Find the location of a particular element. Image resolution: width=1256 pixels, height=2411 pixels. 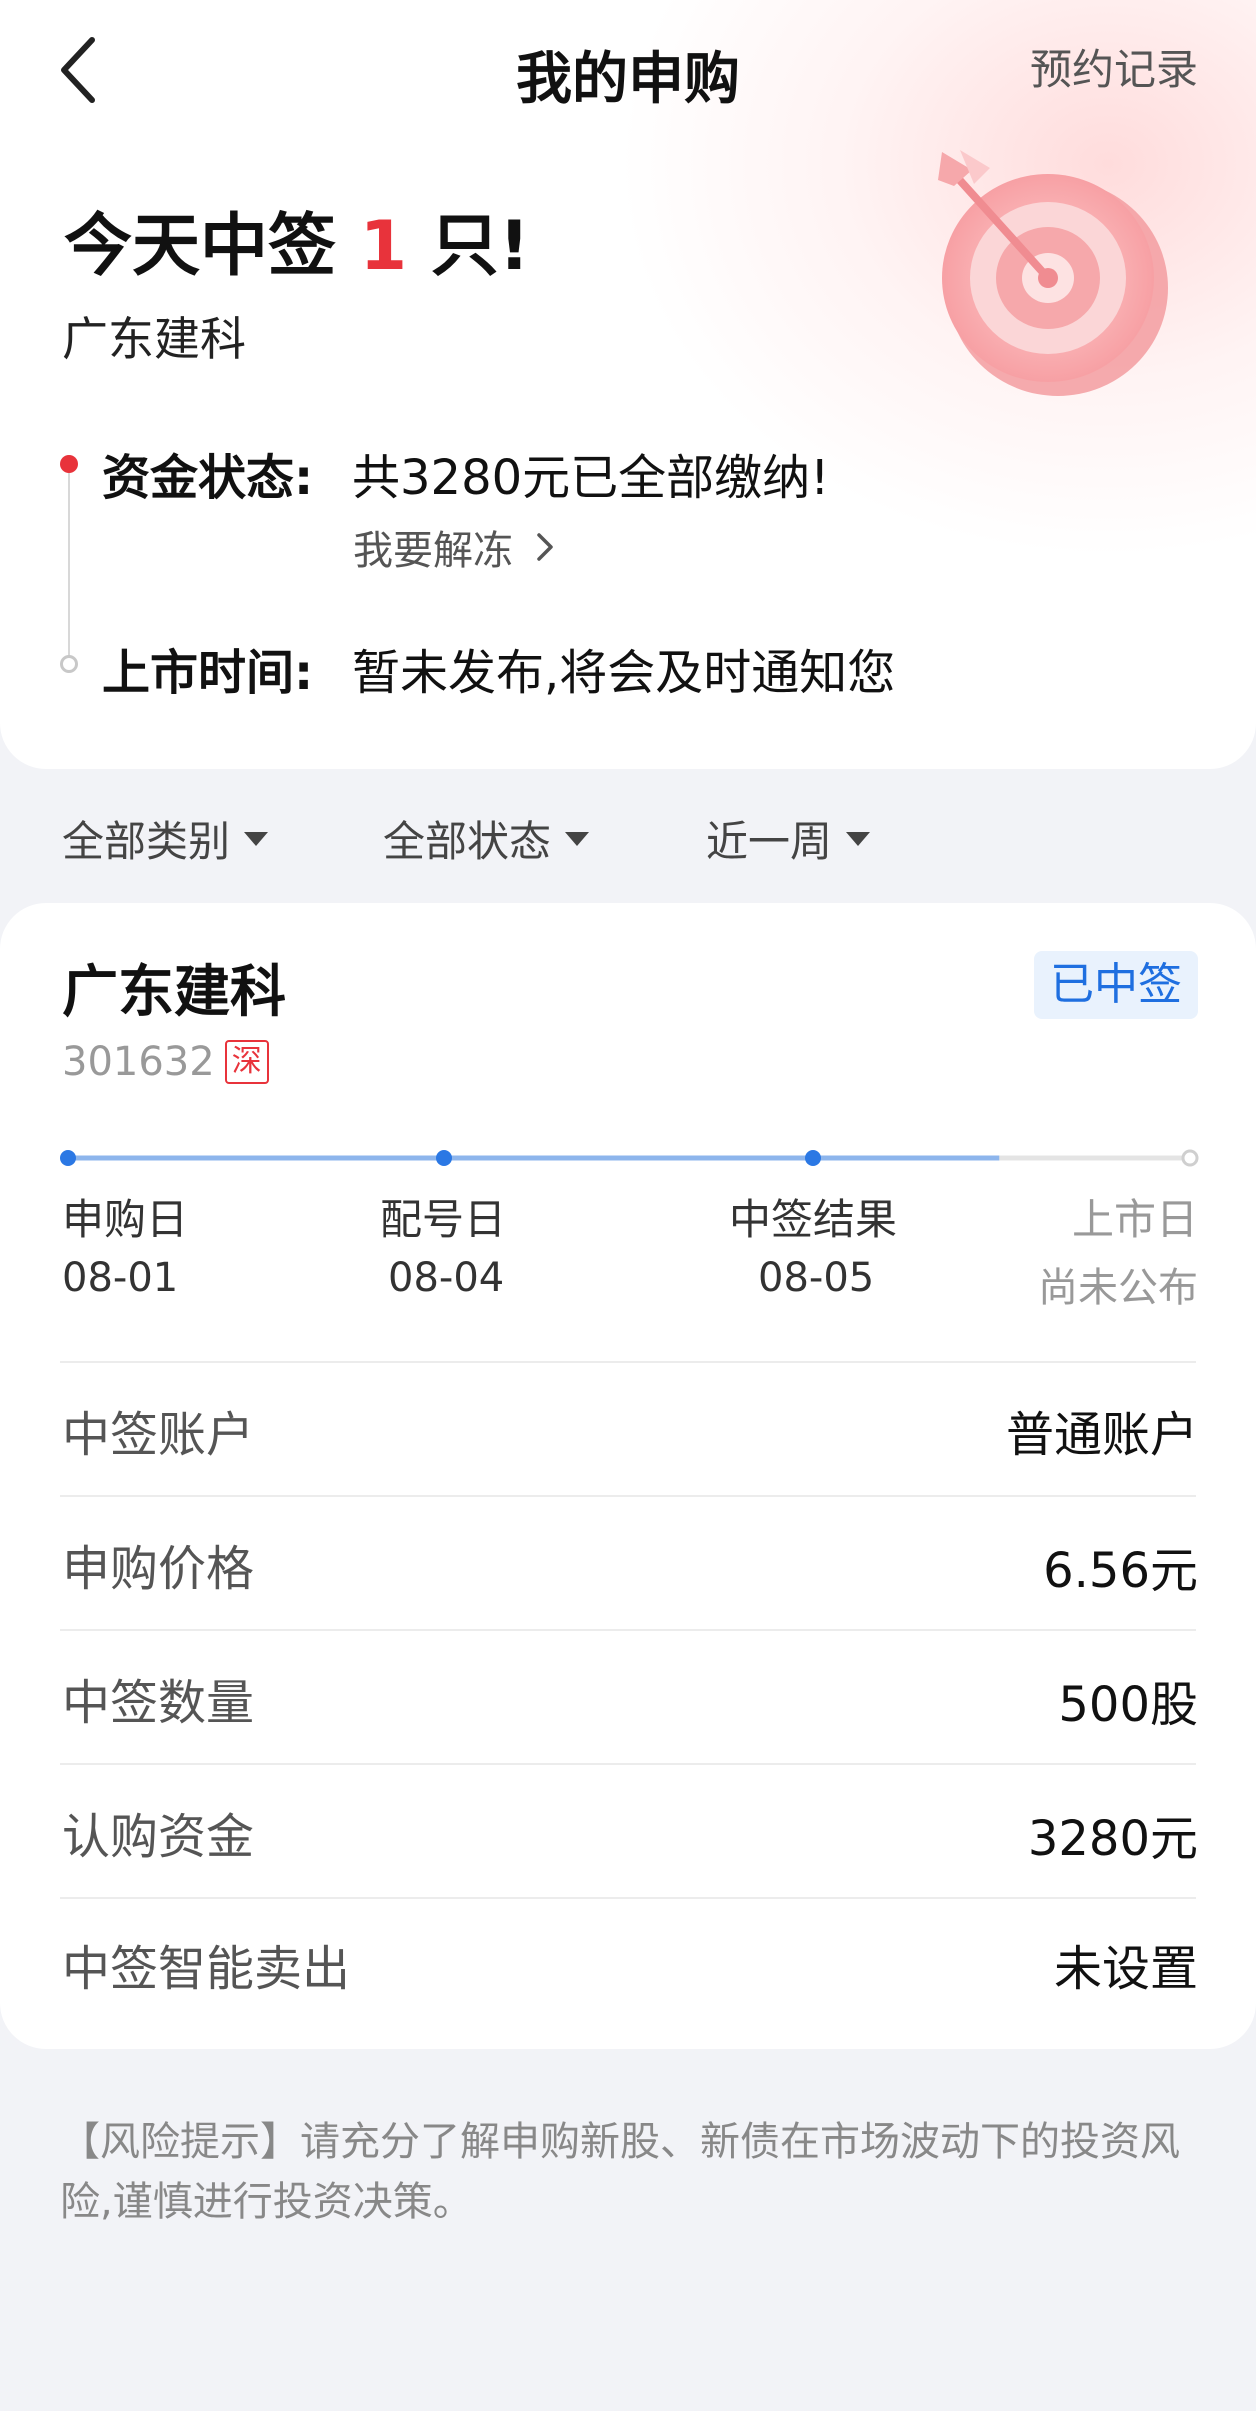

row-label-price: 申购价格 is located at coordinates (158, 1569).